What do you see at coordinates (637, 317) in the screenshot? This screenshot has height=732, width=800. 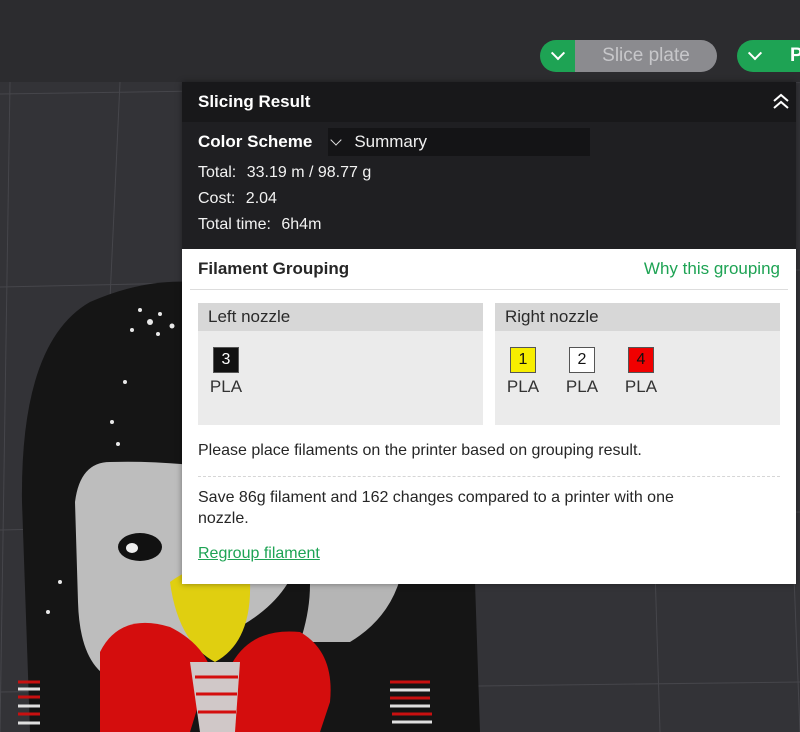 I see `right-nozzle-label: Right nozzle` at bounding box center [637, 317].